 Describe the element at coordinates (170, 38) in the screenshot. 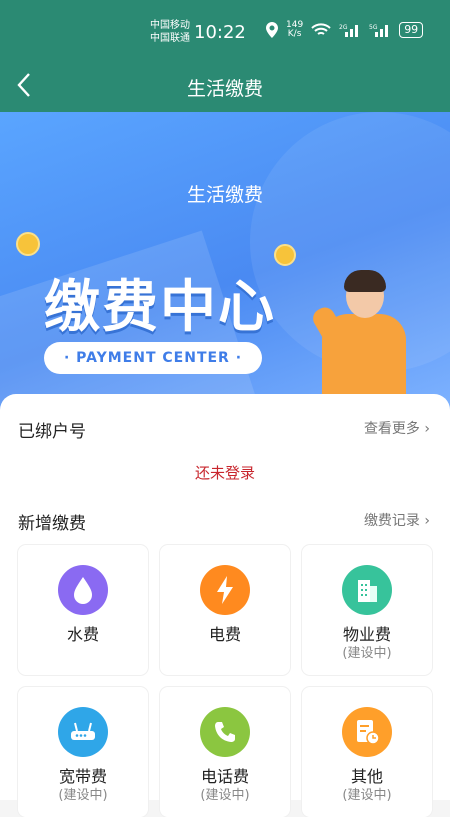

I see `carrier-2: 中国联通` at that location.